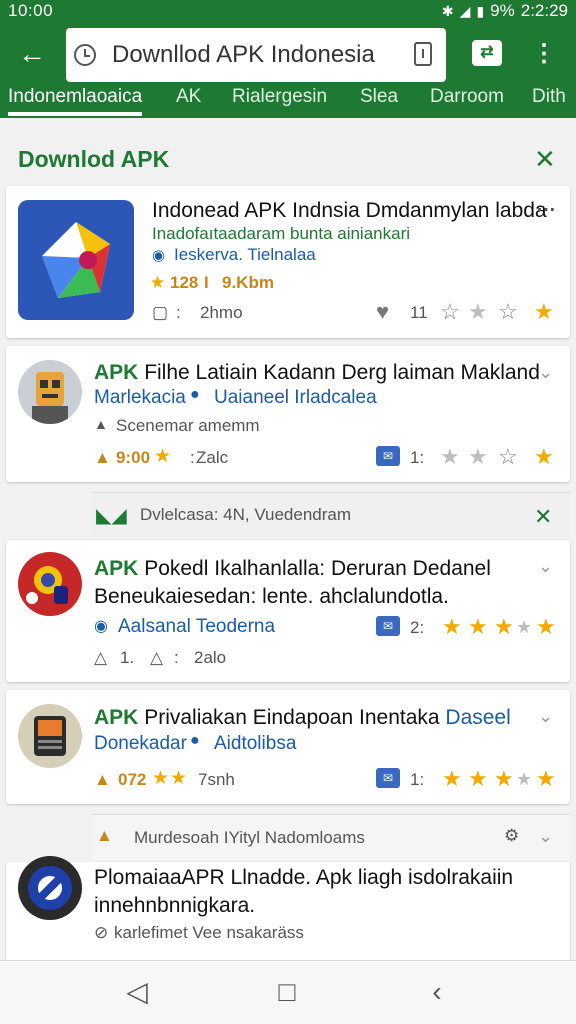 Image resolution: width=576 pixels, height=1024 pixels. Describe the element at coordinates (281, 233) in the screenshot. I see `app-subtitle: Inadofaıtaadaram bunta ainiankari` at that location.